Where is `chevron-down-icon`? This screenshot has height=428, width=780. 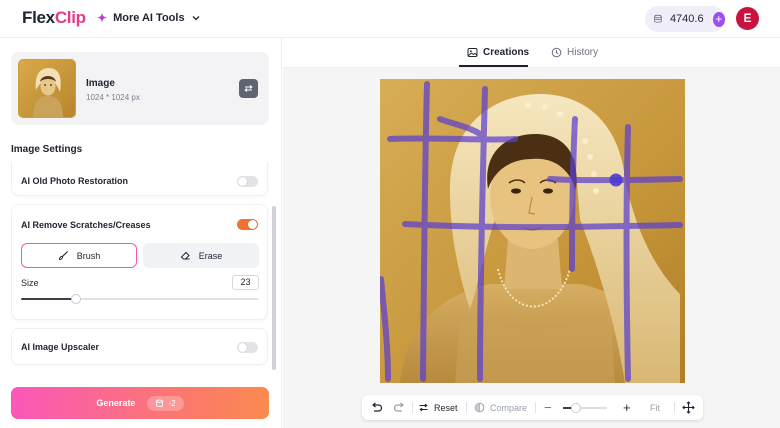
chevron-down-icon is located at coordinates (196, 18).